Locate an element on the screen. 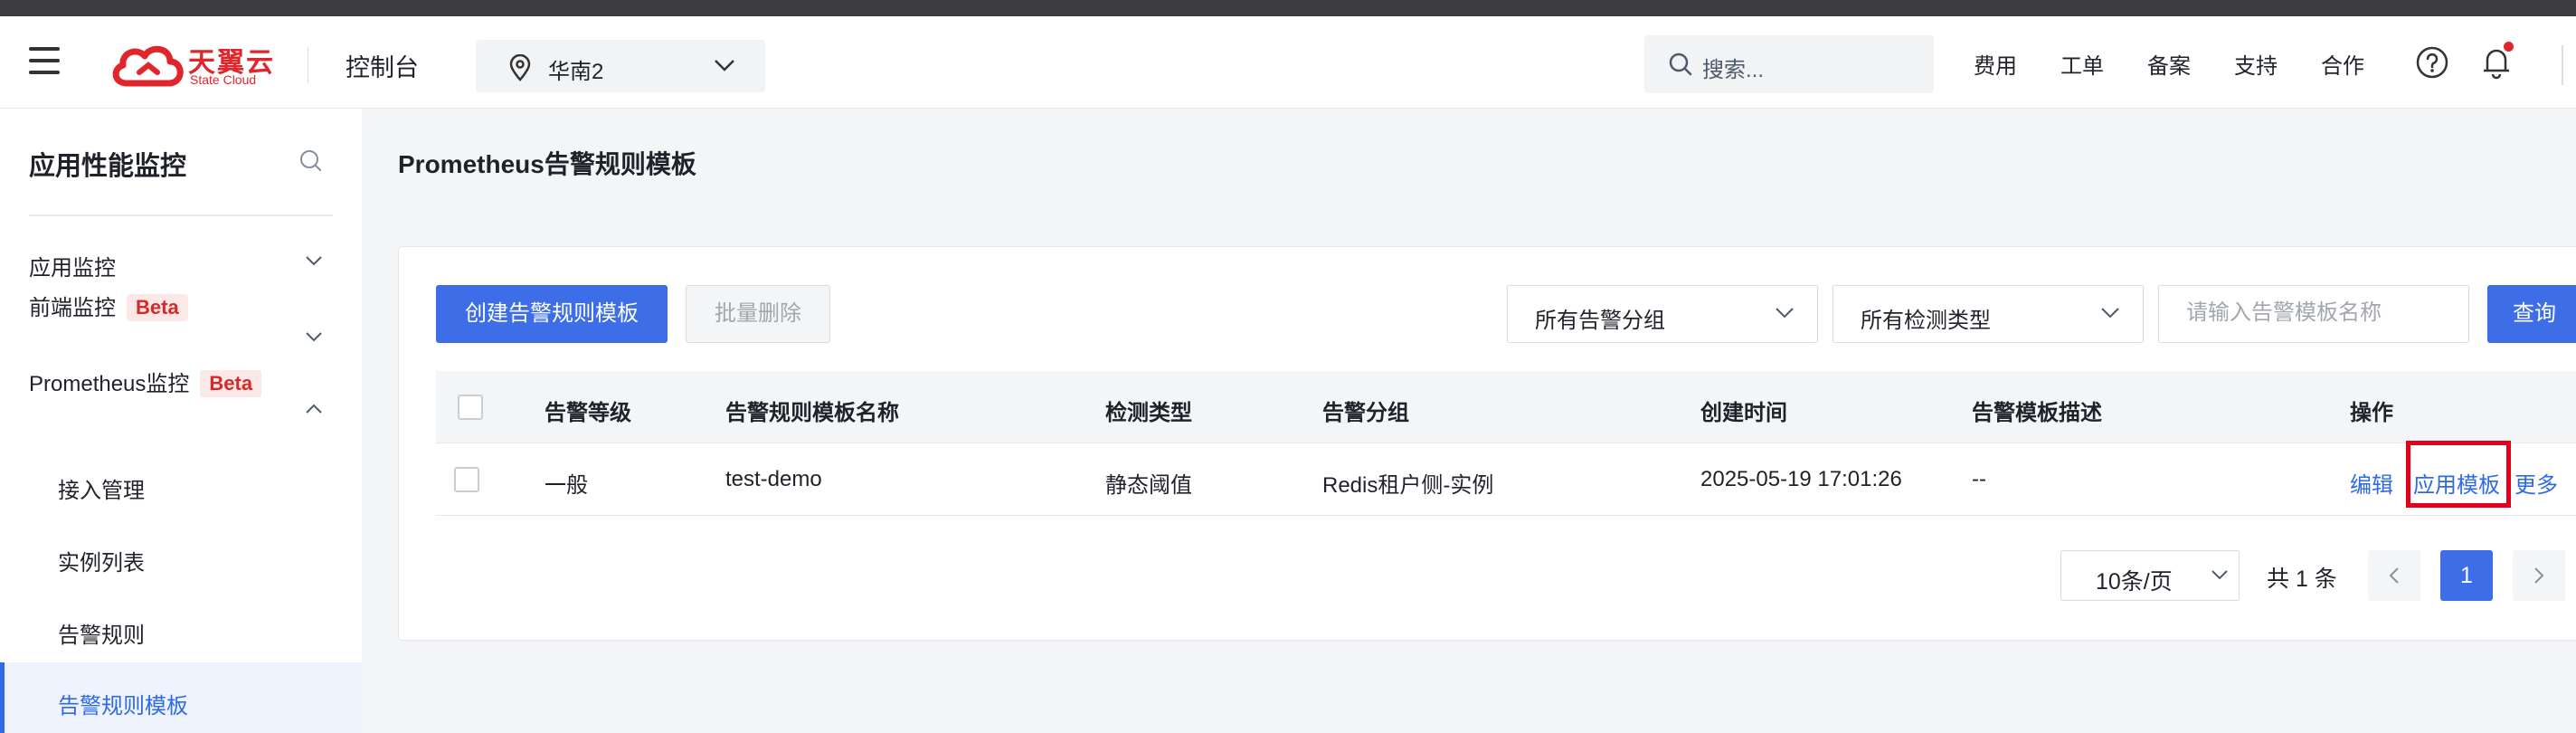  query-button: 查询 is located at coordinates (2532, 314).